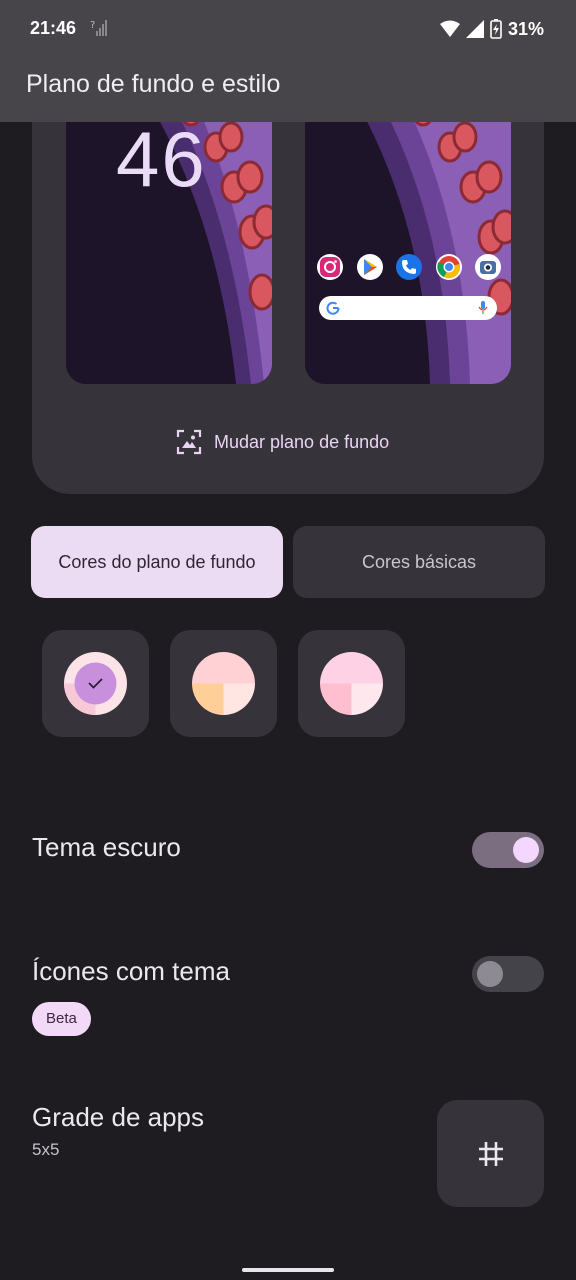  Describe the element at coordinates (288, 29) in the screenshot. I see `status-bar: 21:46 ? 31%` at that location.